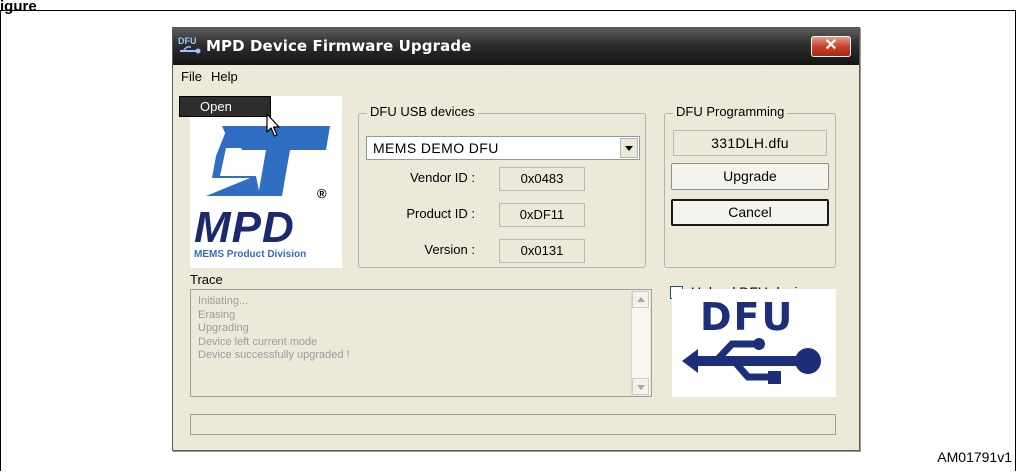 This screenshot has width=1018, height=473. Describe the element at coordinates (974, 457) in the screenshot. I see `reference-id: AM01791v1` at that location.